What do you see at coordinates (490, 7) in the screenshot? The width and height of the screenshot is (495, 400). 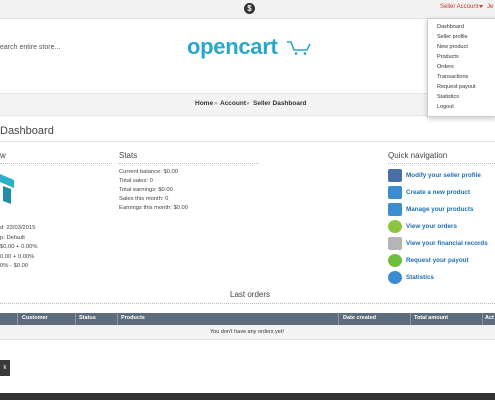 I see `user-name-link: Je` at bounding box center [490, 7].